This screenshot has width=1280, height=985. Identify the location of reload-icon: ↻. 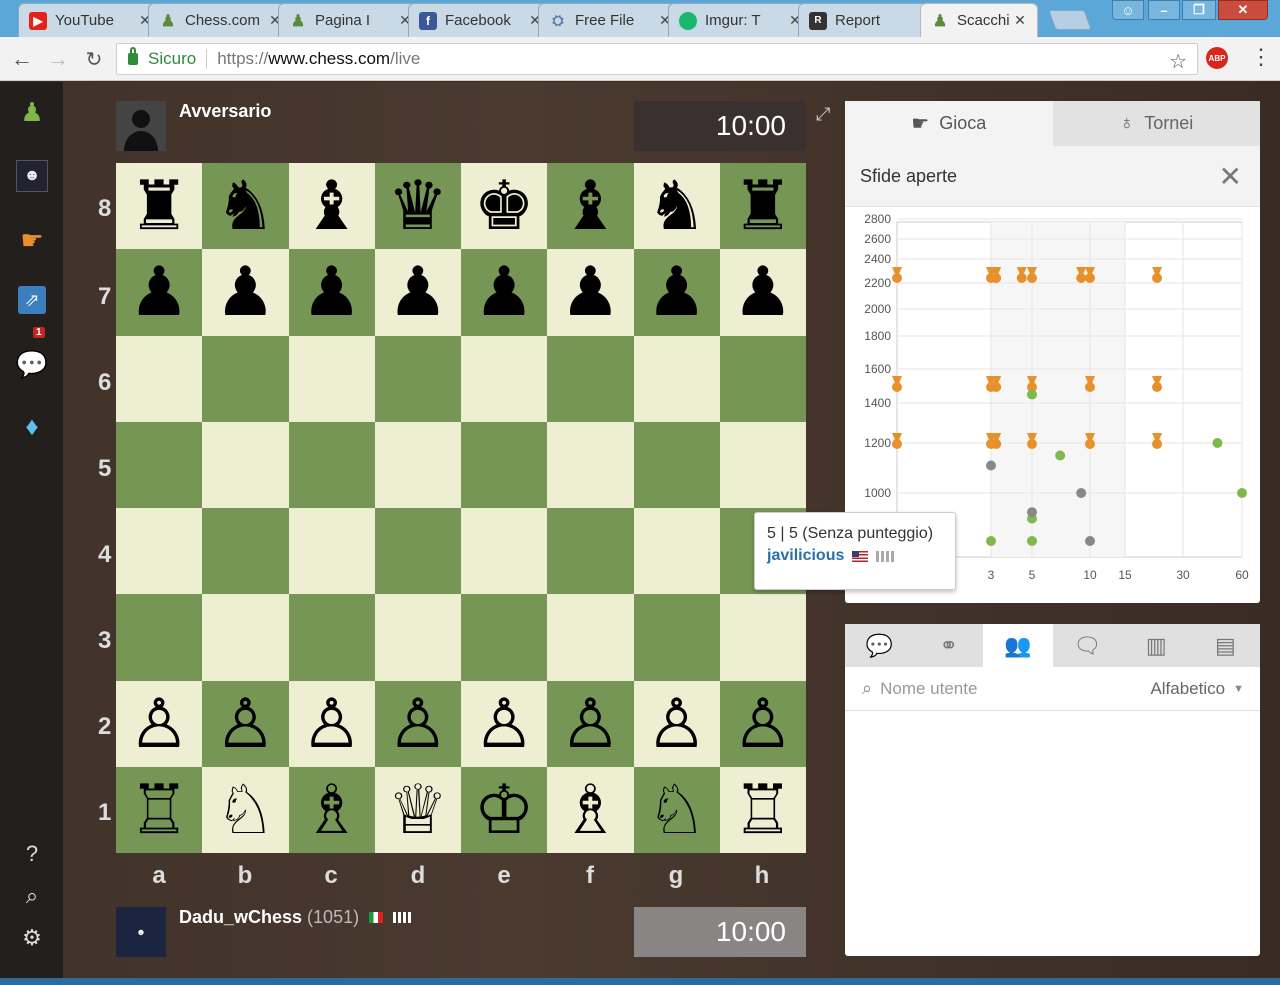
(94, 59).